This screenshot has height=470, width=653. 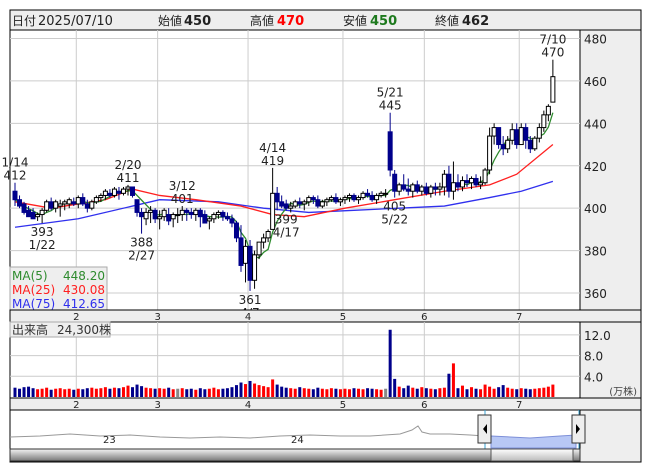 I want to click on month-label: 3, so click(x=157, y=317).